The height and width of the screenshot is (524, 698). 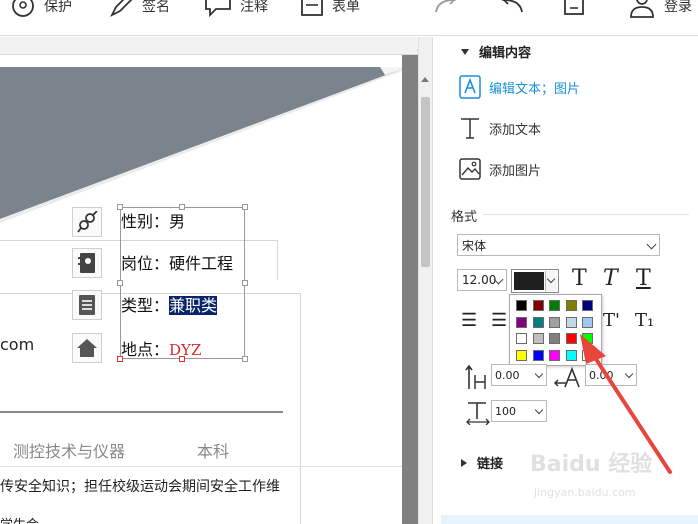 I want to click on text-scale-select: 100, so click(x=519, y=411).